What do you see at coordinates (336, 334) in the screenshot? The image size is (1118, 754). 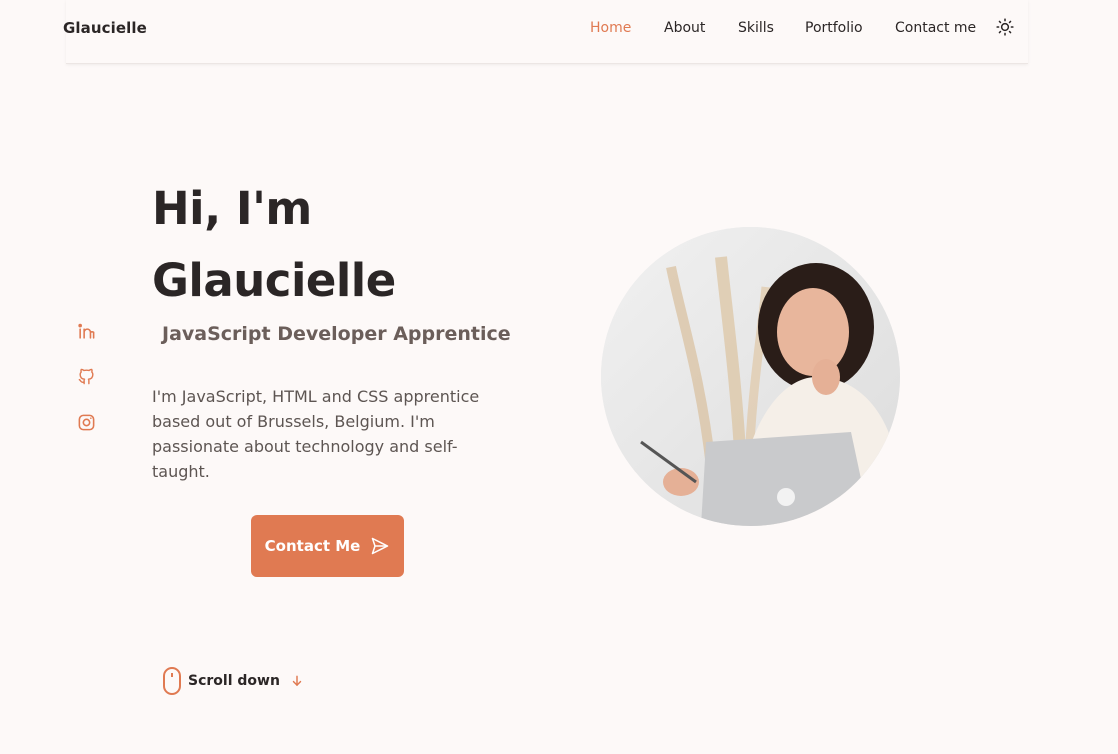 I see `hero-subtitle: JavaScript Developer Apprentice` at bounding box center [336, 334].